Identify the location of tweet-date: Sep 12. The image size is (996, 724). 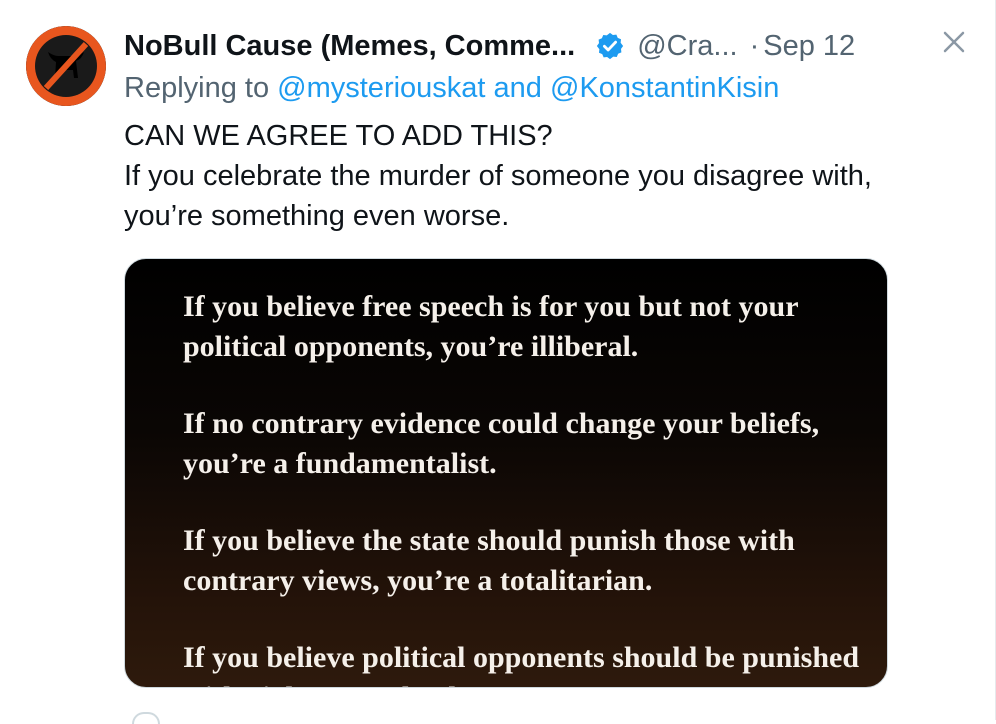
(809, 46).